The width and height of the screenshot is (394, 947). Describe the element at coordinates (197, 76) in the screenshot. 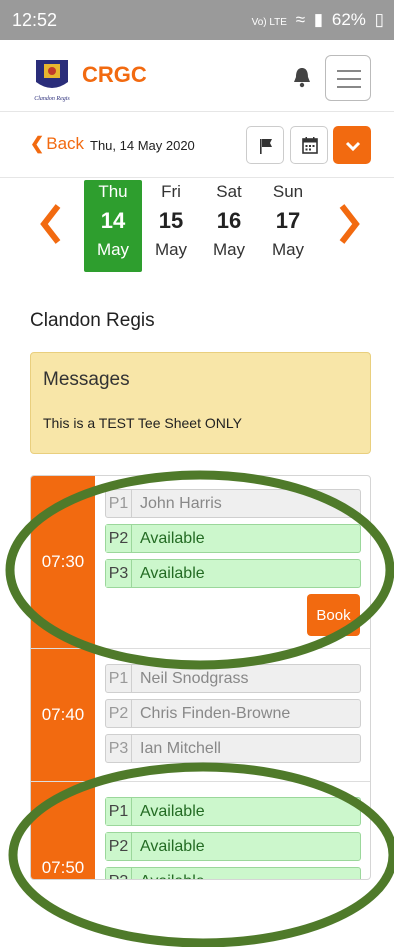

I see `app-header: Clandon Regis CRGC` at that location.